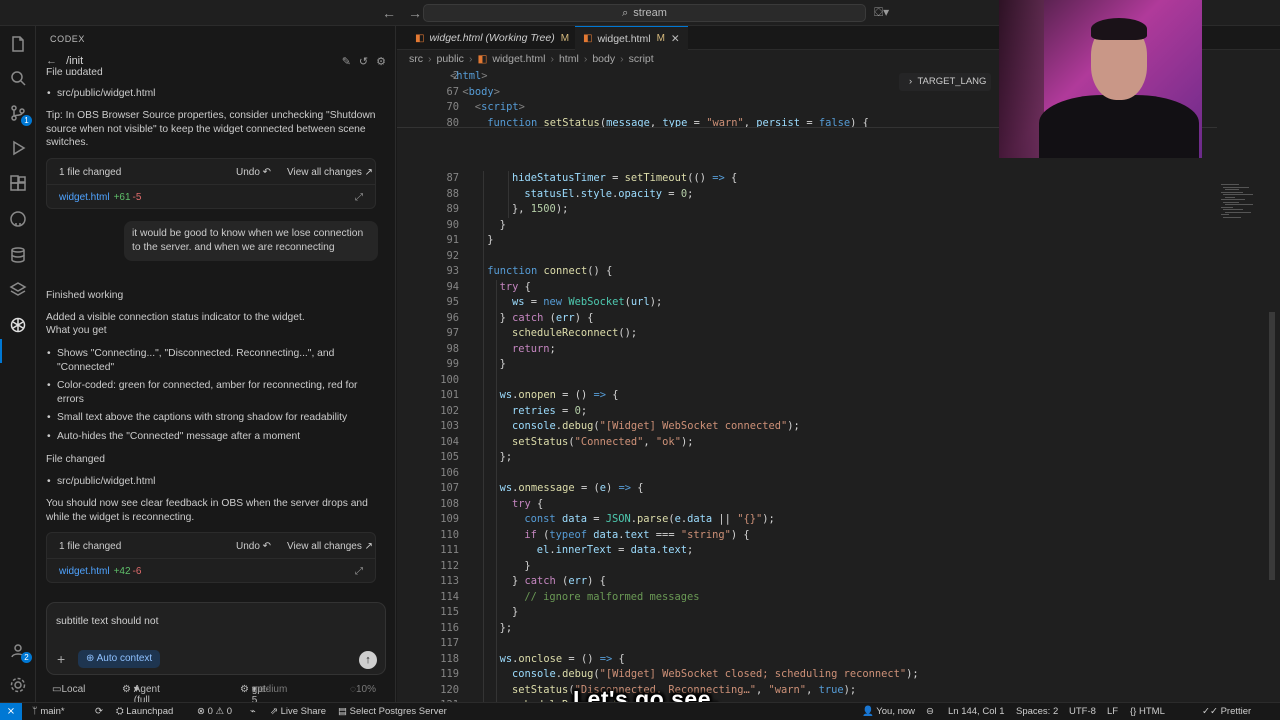 Image resolution: width=1280 pixels, height=720 pixels. Describe the element at coordinates (807, 412) in the screenshot. I see `code-line: 102 retries = 0;` at that location.